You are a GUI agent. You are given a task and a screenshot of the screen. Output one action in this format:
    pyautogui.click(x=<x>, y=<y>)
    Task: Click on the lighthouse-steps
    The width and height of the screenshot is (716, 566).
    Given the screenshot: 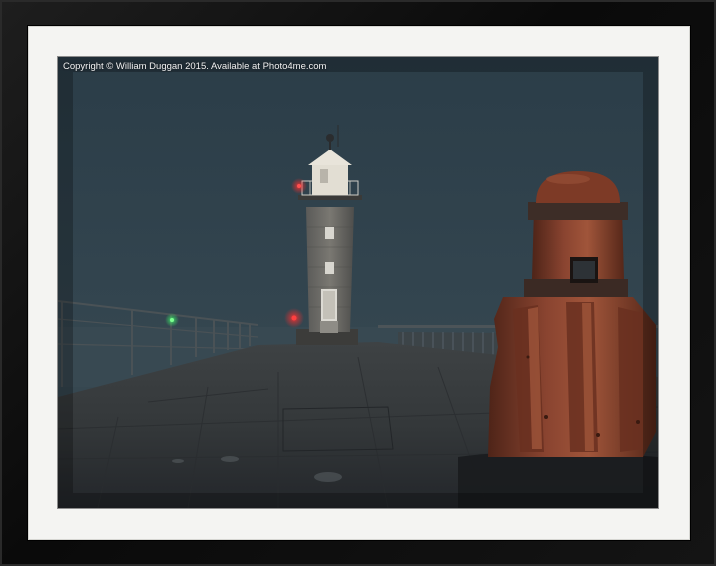 What is the action you would take?
    pyautogui.click(x=329, y=327)
    